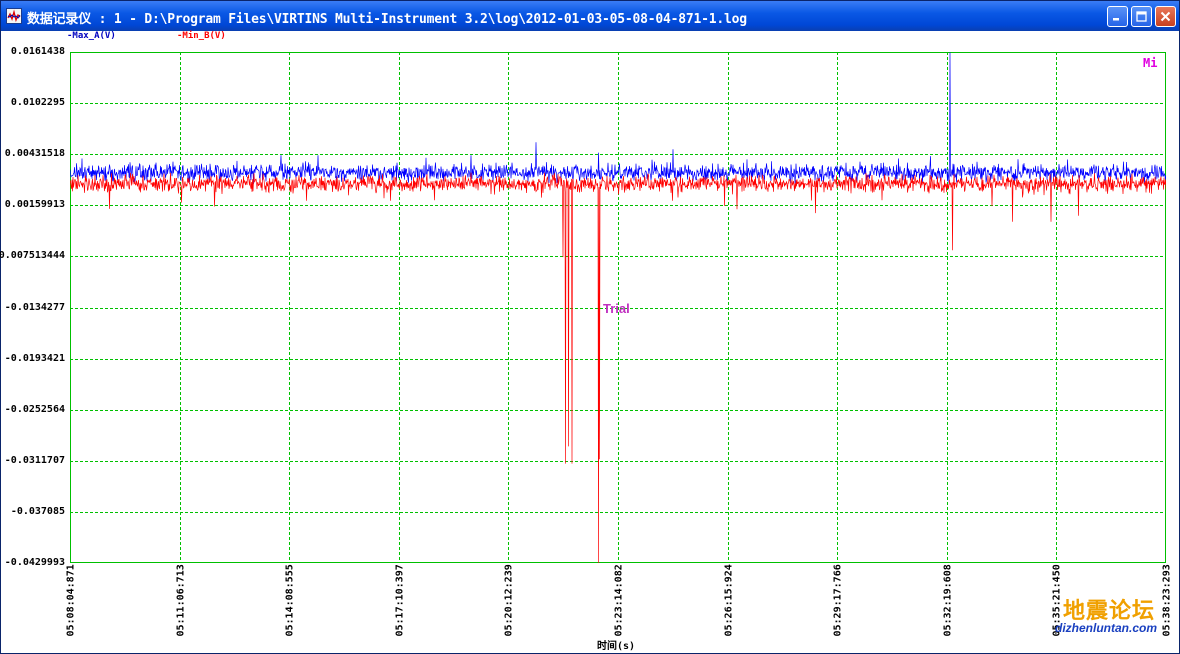 This screenshot has width=1180, height=654. What do you see at coordinates (181, 600) in the screenshot?
I see `x-tick-label: 05:11:06:713` at bounding box center [181, 600].